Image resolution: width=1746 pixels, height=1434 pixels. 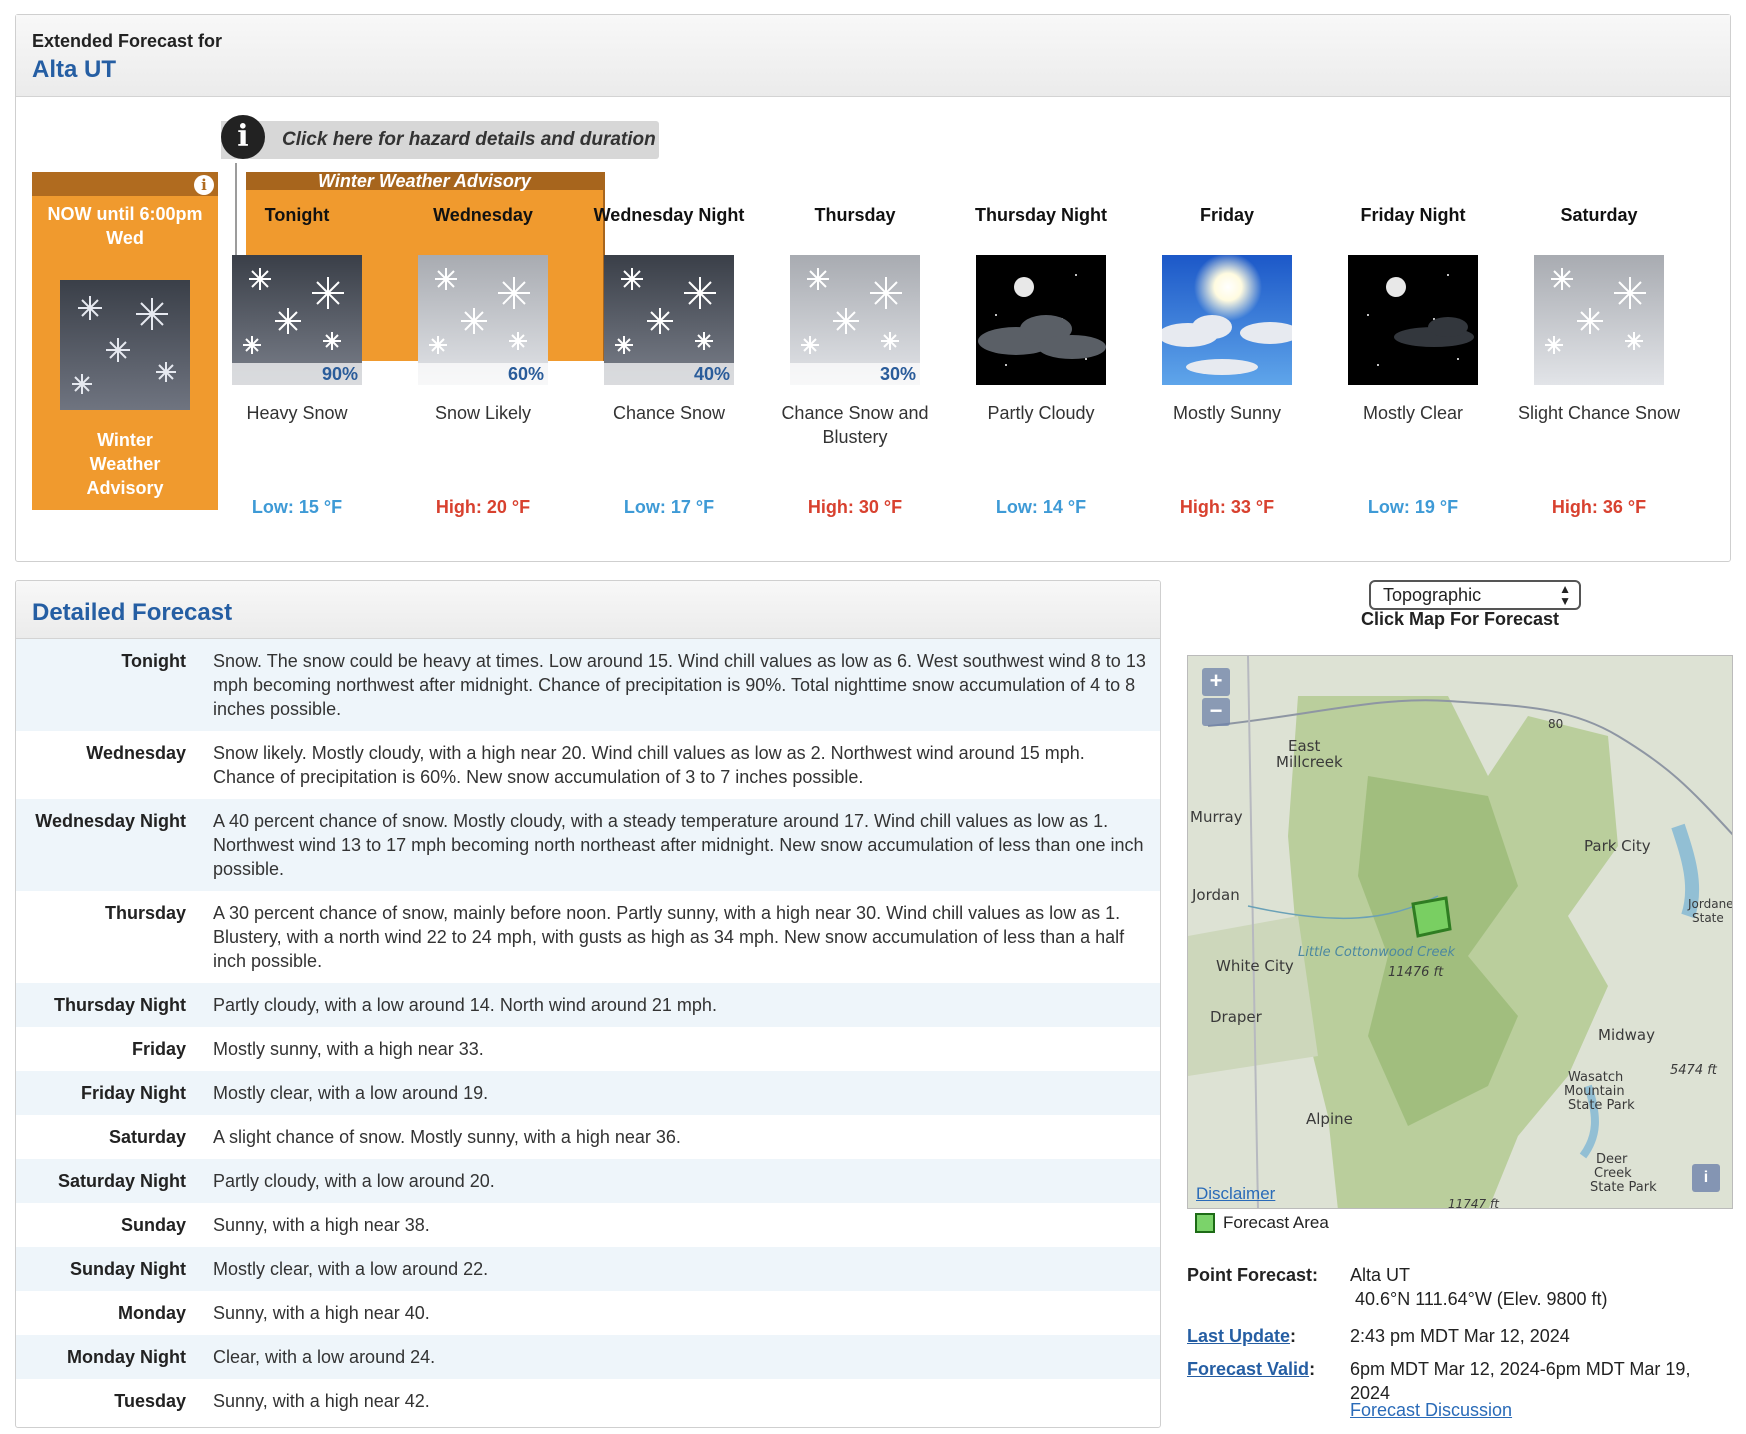 I want to click on snow-icon: 30%, so click(x=855, y=320).